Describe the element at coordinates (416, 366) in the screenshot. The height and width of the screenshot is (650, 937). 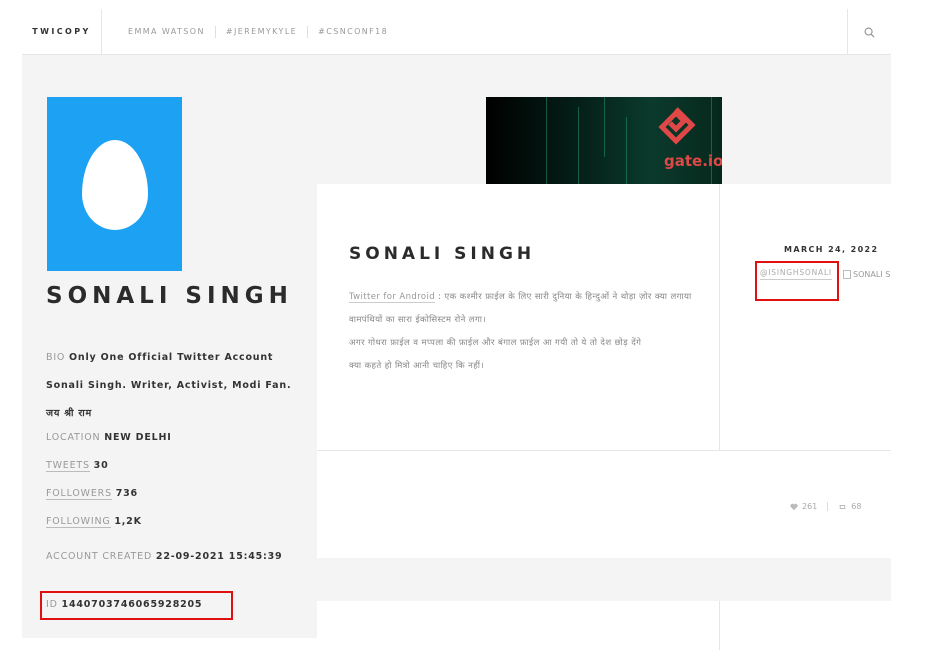
I see `tweet-line-3: क्या कहते हो मित्रो आनी चाहिए कि नहीं।` at that location.